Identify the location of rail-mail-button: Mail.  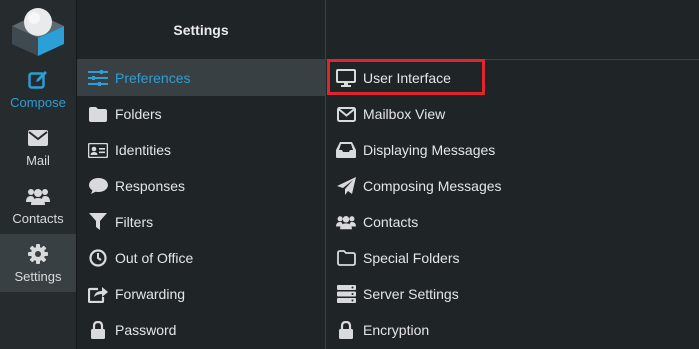
(38, 147).